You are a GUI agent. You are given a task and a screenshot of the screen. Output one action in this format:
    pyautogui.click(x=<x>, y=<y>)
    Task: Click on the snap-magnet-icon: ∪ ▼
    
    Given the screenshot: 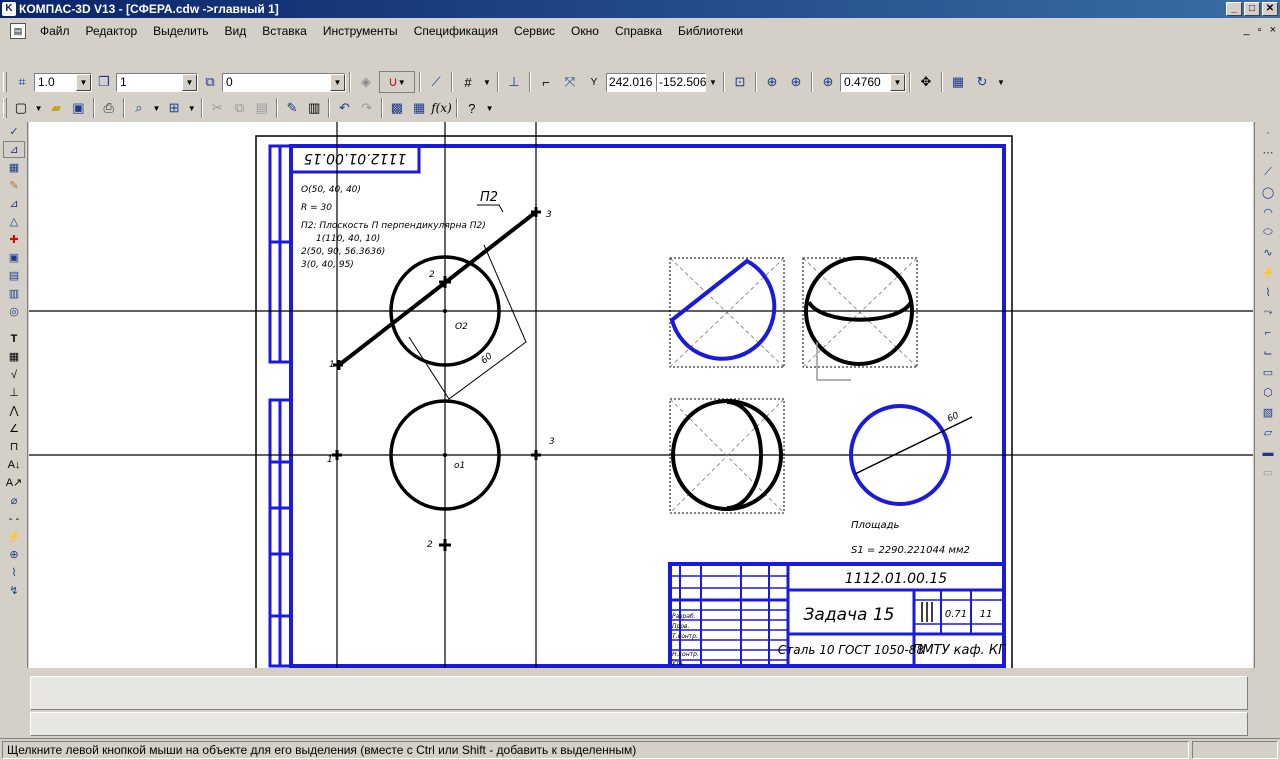 What is the action you would take?
    pyautogui.click(x=397, y=82)
    